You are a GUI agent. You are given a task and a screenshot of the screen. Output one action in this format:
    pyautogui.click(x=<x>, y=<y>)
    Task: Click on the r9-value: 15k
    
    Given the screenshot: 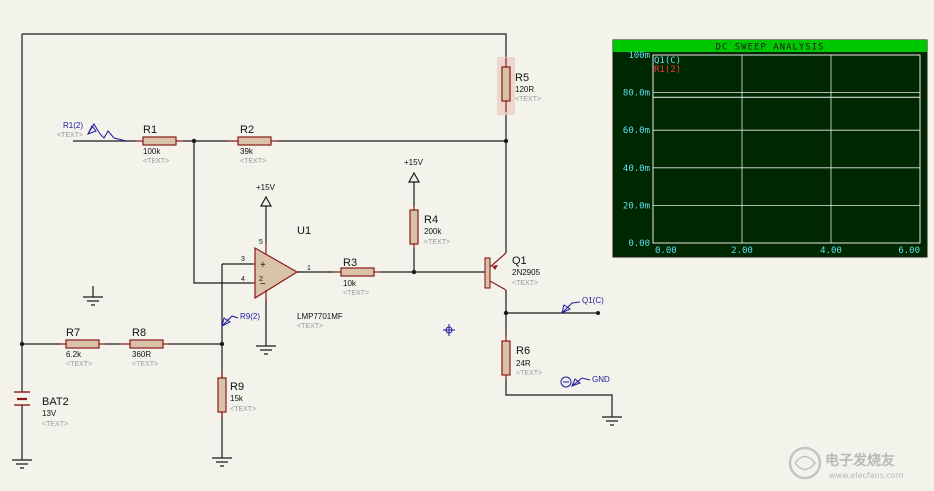 What is the action you would take?
    pyautogui.click(x=237, y=398)
    